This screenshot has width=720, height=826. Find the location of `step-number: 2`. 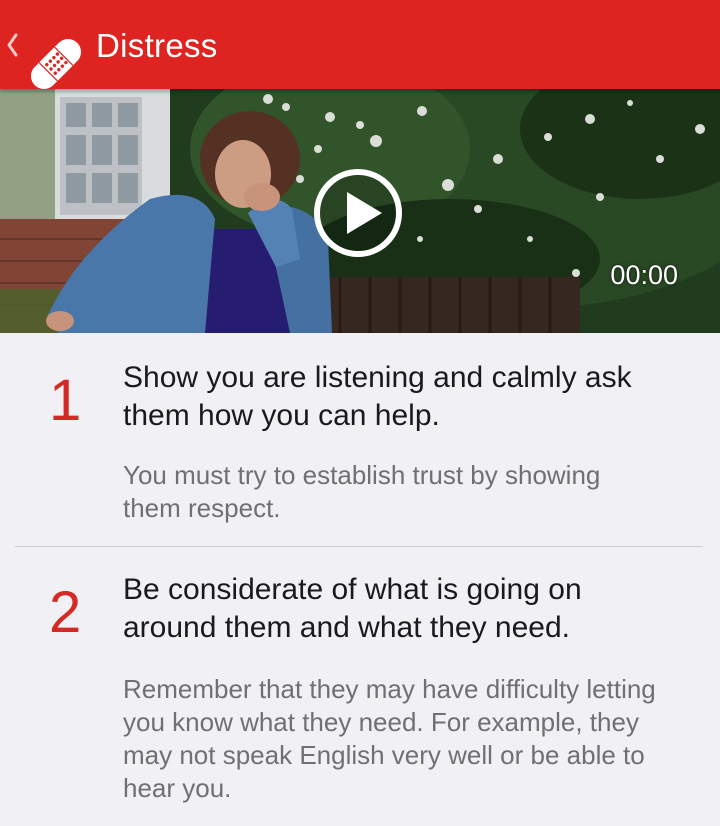

step-number: 2 is located at coordinates (65, 612).